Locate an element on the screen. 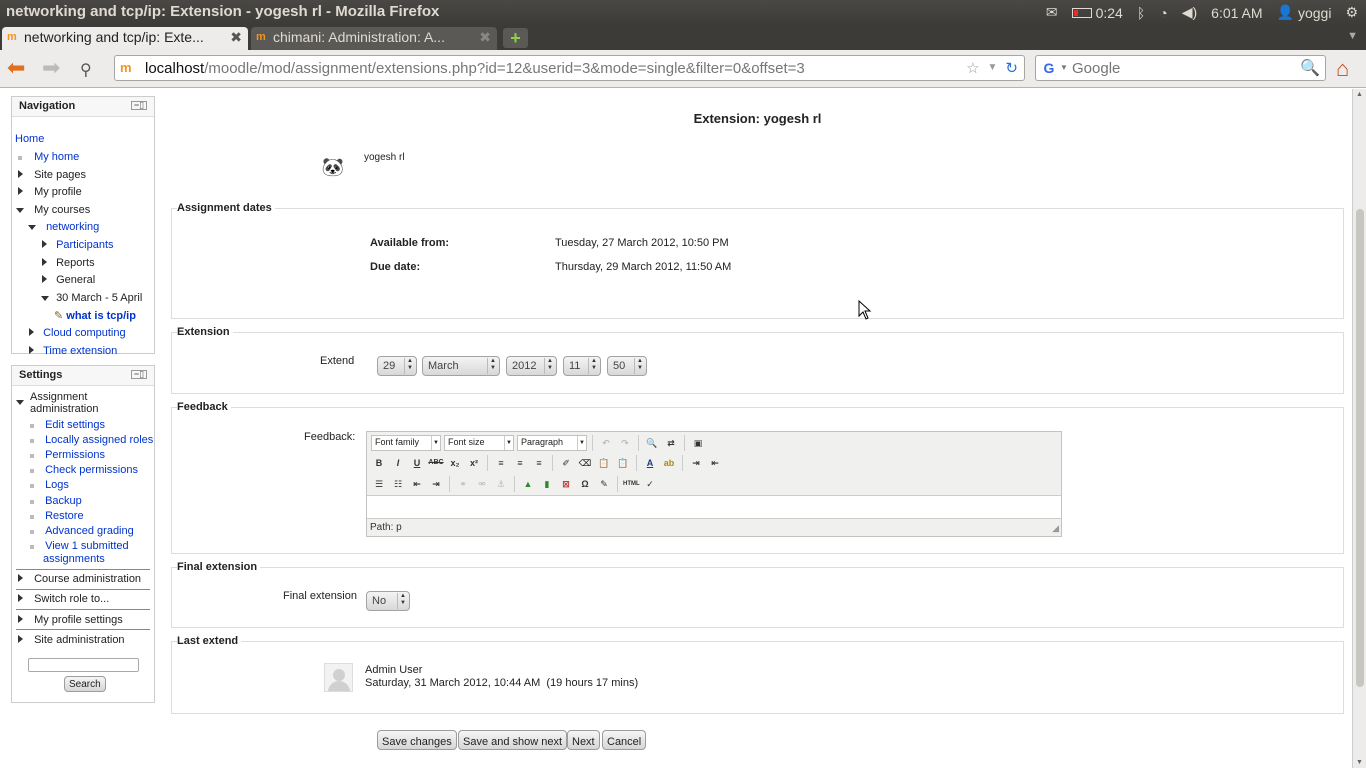 This screenshot has width=1366, height=768. battery-icon: 0:24 is located at coordinates (1097, 13).